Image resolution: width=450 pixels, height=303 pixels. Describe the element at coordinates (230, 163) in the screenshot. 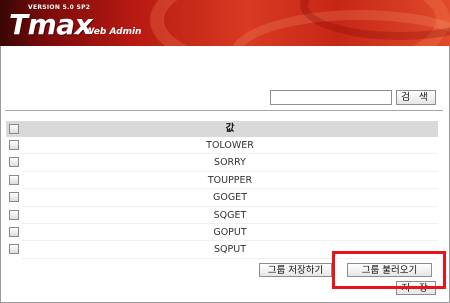

I see `row-value: SORRY` at that location.